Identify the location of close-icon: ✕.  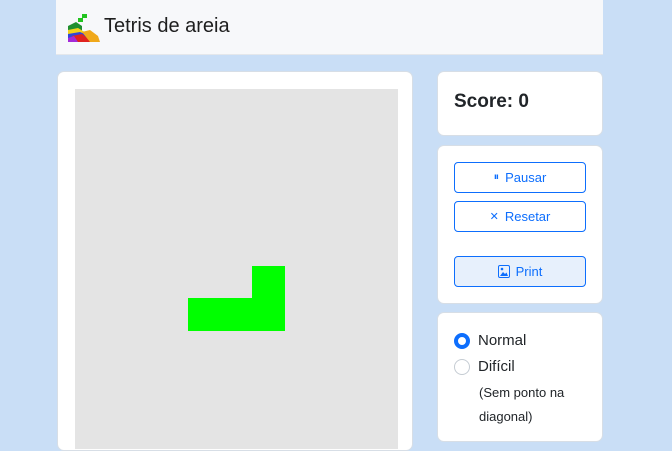
(494, 217).